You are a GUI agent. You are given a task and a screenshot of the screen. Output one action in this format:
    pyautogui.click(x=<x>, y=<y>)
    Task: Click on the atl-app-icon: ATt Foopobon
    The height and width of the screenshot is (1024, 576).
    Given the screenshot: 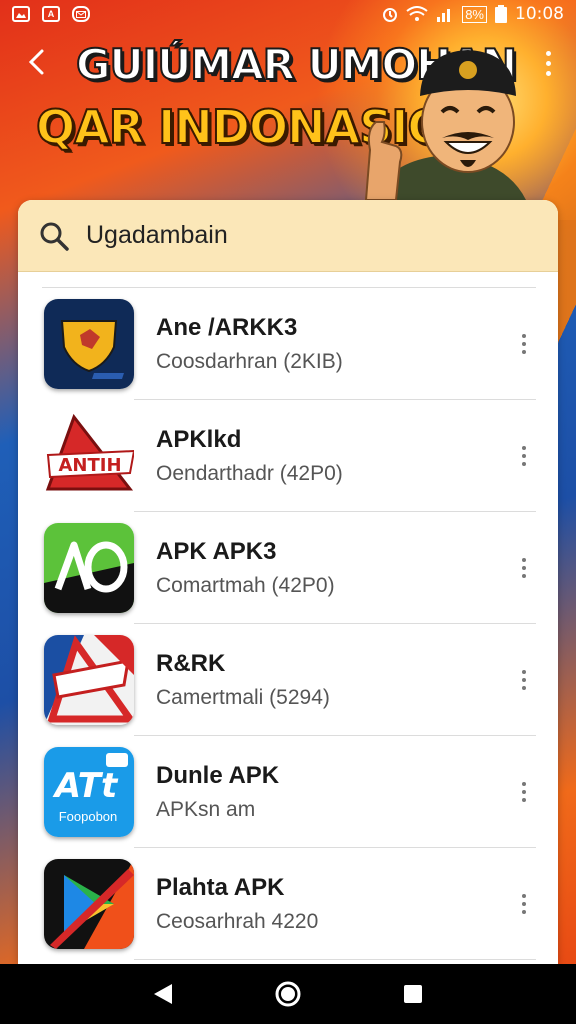 What is the action you would take?
    pyautogui.click(x=89, y=792)
    